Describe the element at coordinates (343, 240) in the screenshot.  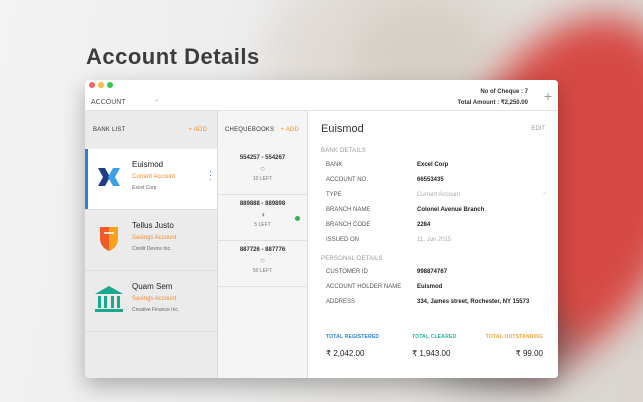
I see `field-label: ISSUED ON` at that location.